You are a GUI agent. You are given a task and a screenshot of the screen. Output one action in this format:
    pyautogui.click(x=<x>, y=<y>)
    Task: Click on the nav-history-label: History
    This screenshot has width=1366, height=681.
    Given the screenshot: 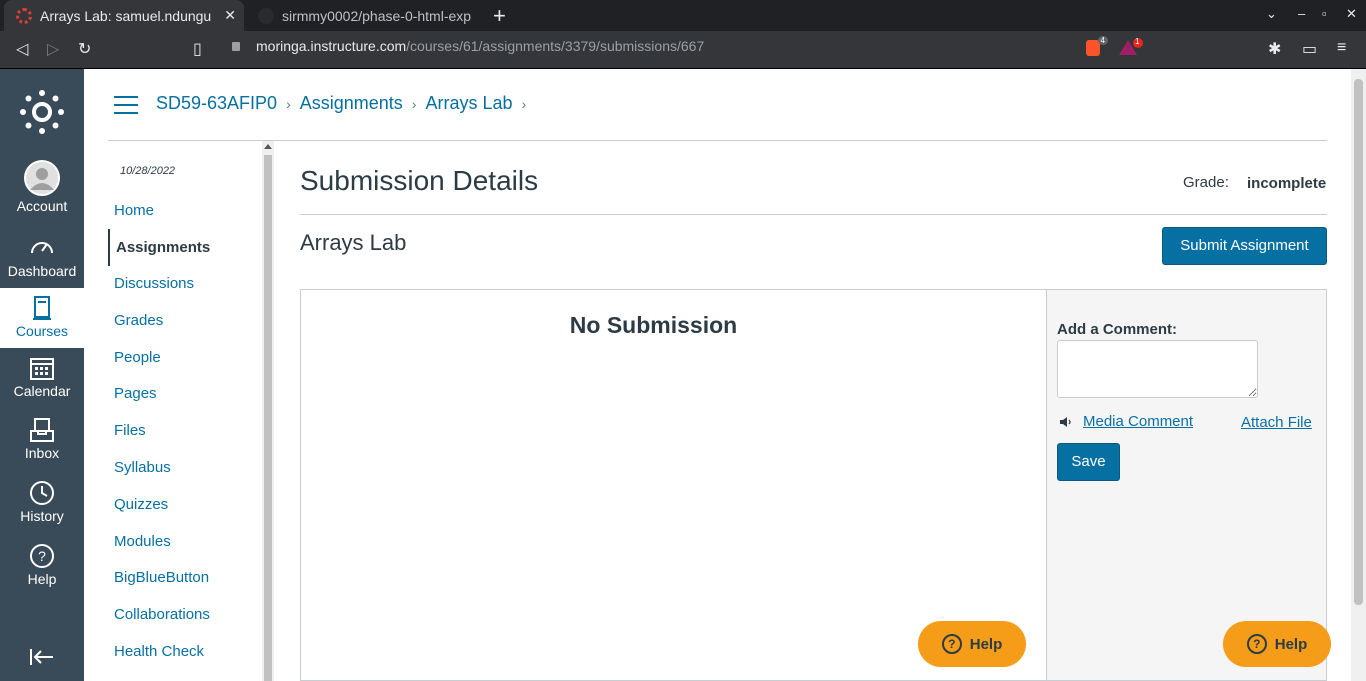 What is the action you would take?
    pyautogui.click(x=42, y=516)
    